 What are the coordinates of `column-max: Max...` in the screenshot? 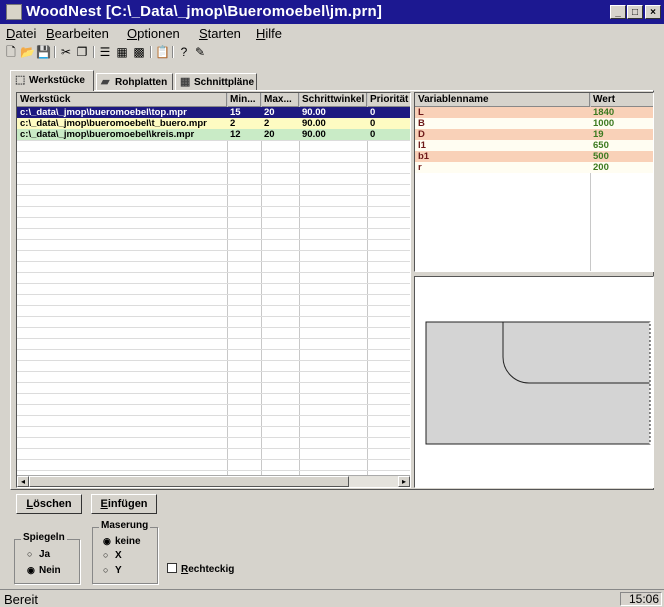 It's located at (280, 100).